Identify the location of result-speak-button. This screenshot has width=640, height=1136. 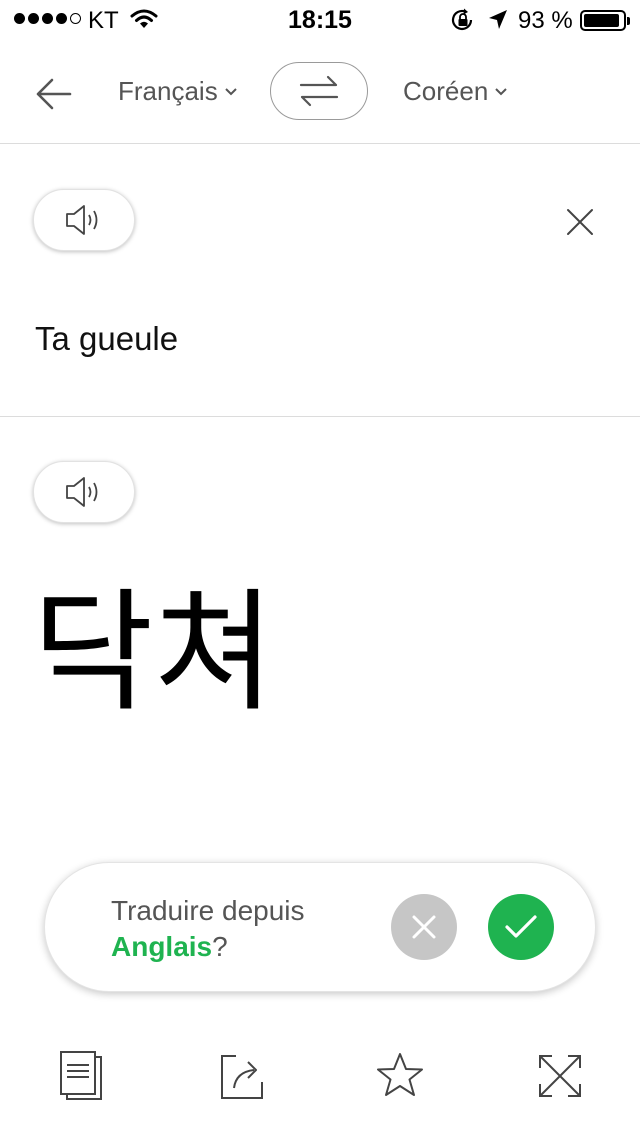
(84, 492).